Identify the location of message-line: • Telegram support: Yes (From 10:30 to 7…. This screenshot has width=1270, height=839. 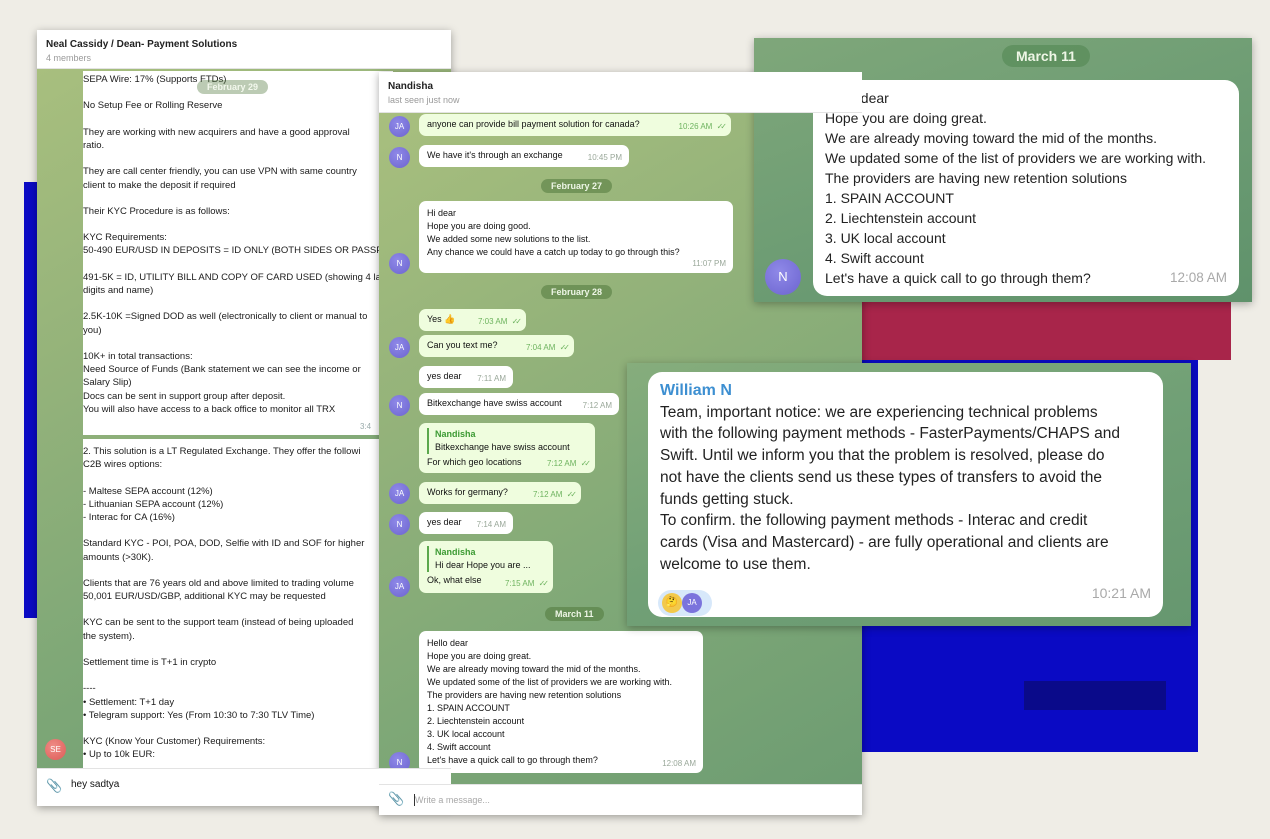
(199, 715).